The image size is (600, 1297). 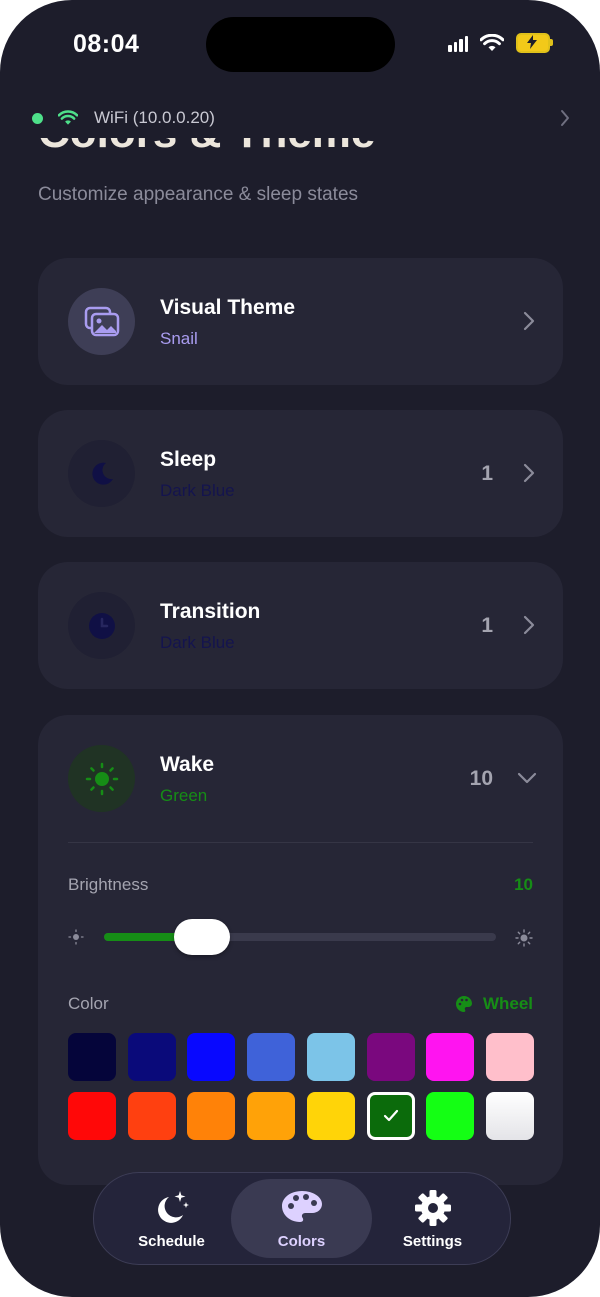 What do you see at coordinates (524, 938) in the screenshot?
I see `brightness-high-icon` at bounding box center [524, 938].